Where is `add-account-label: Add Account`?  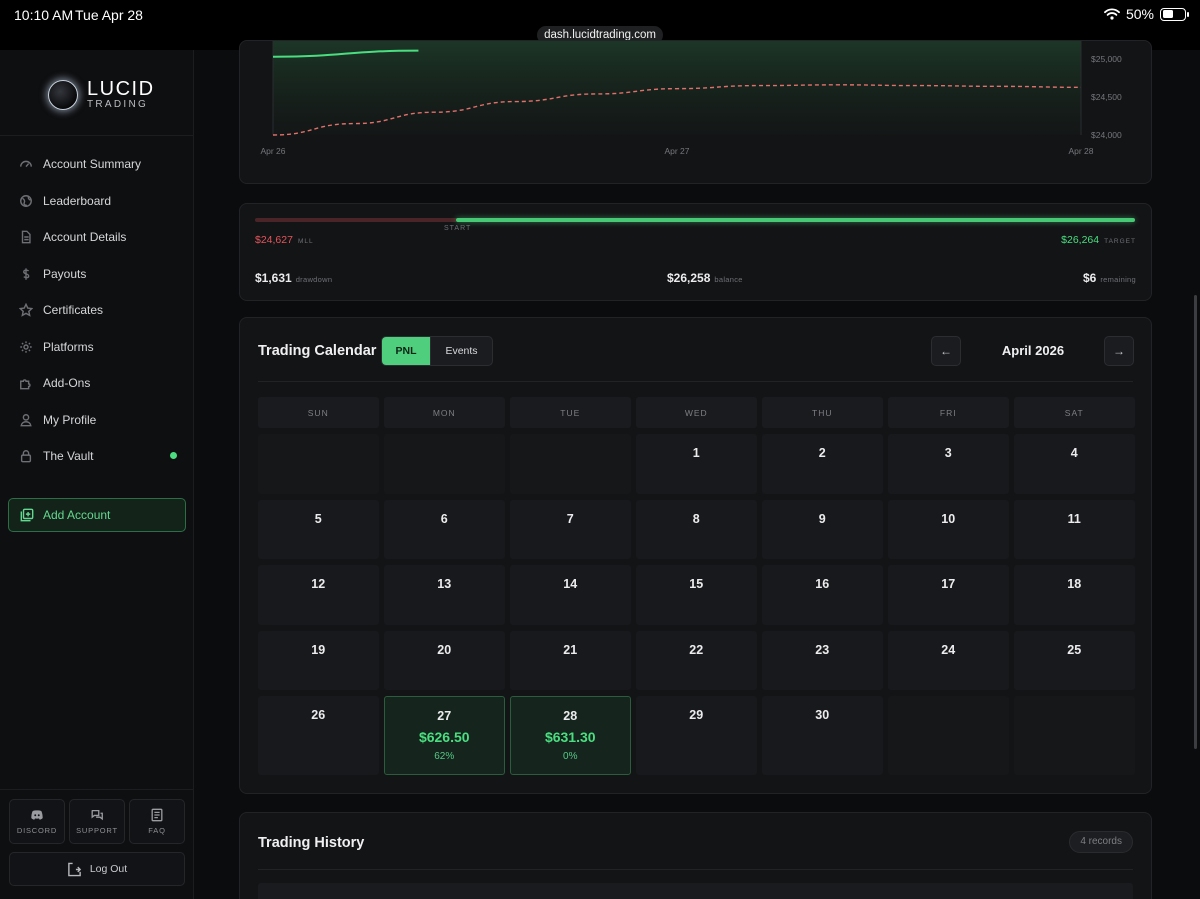
add-account-label: Add Account is located at coordinates (77, 515).